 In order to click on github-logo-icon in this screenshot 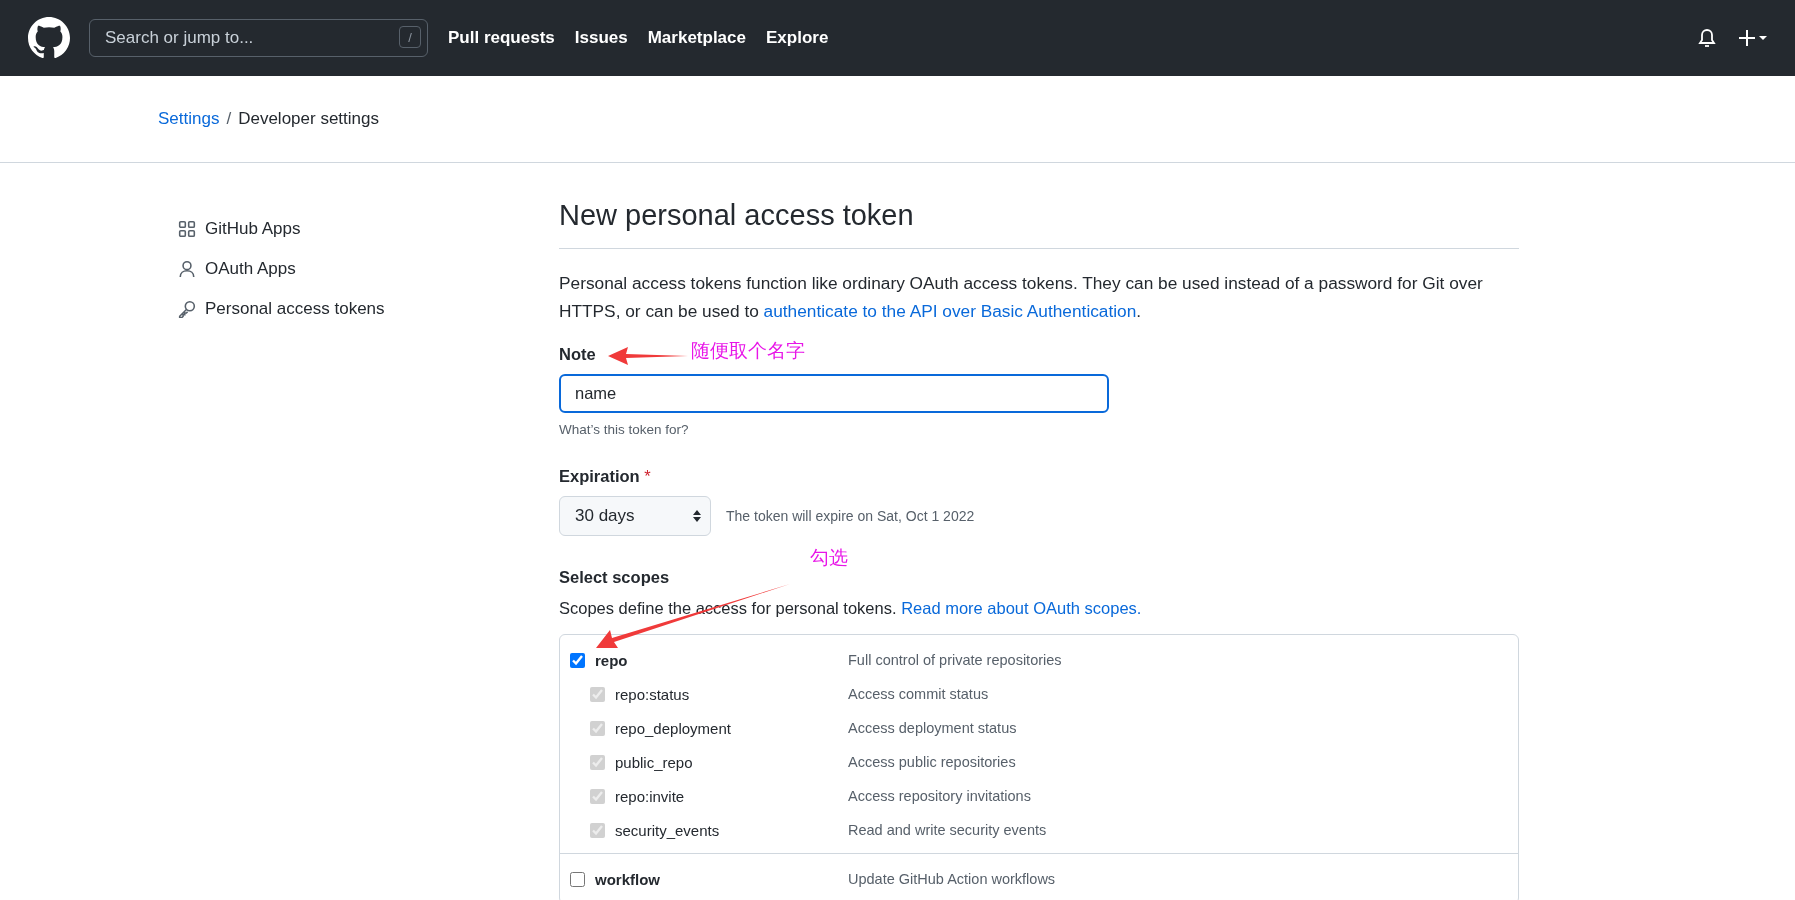, I will do `click(49, 38)`.